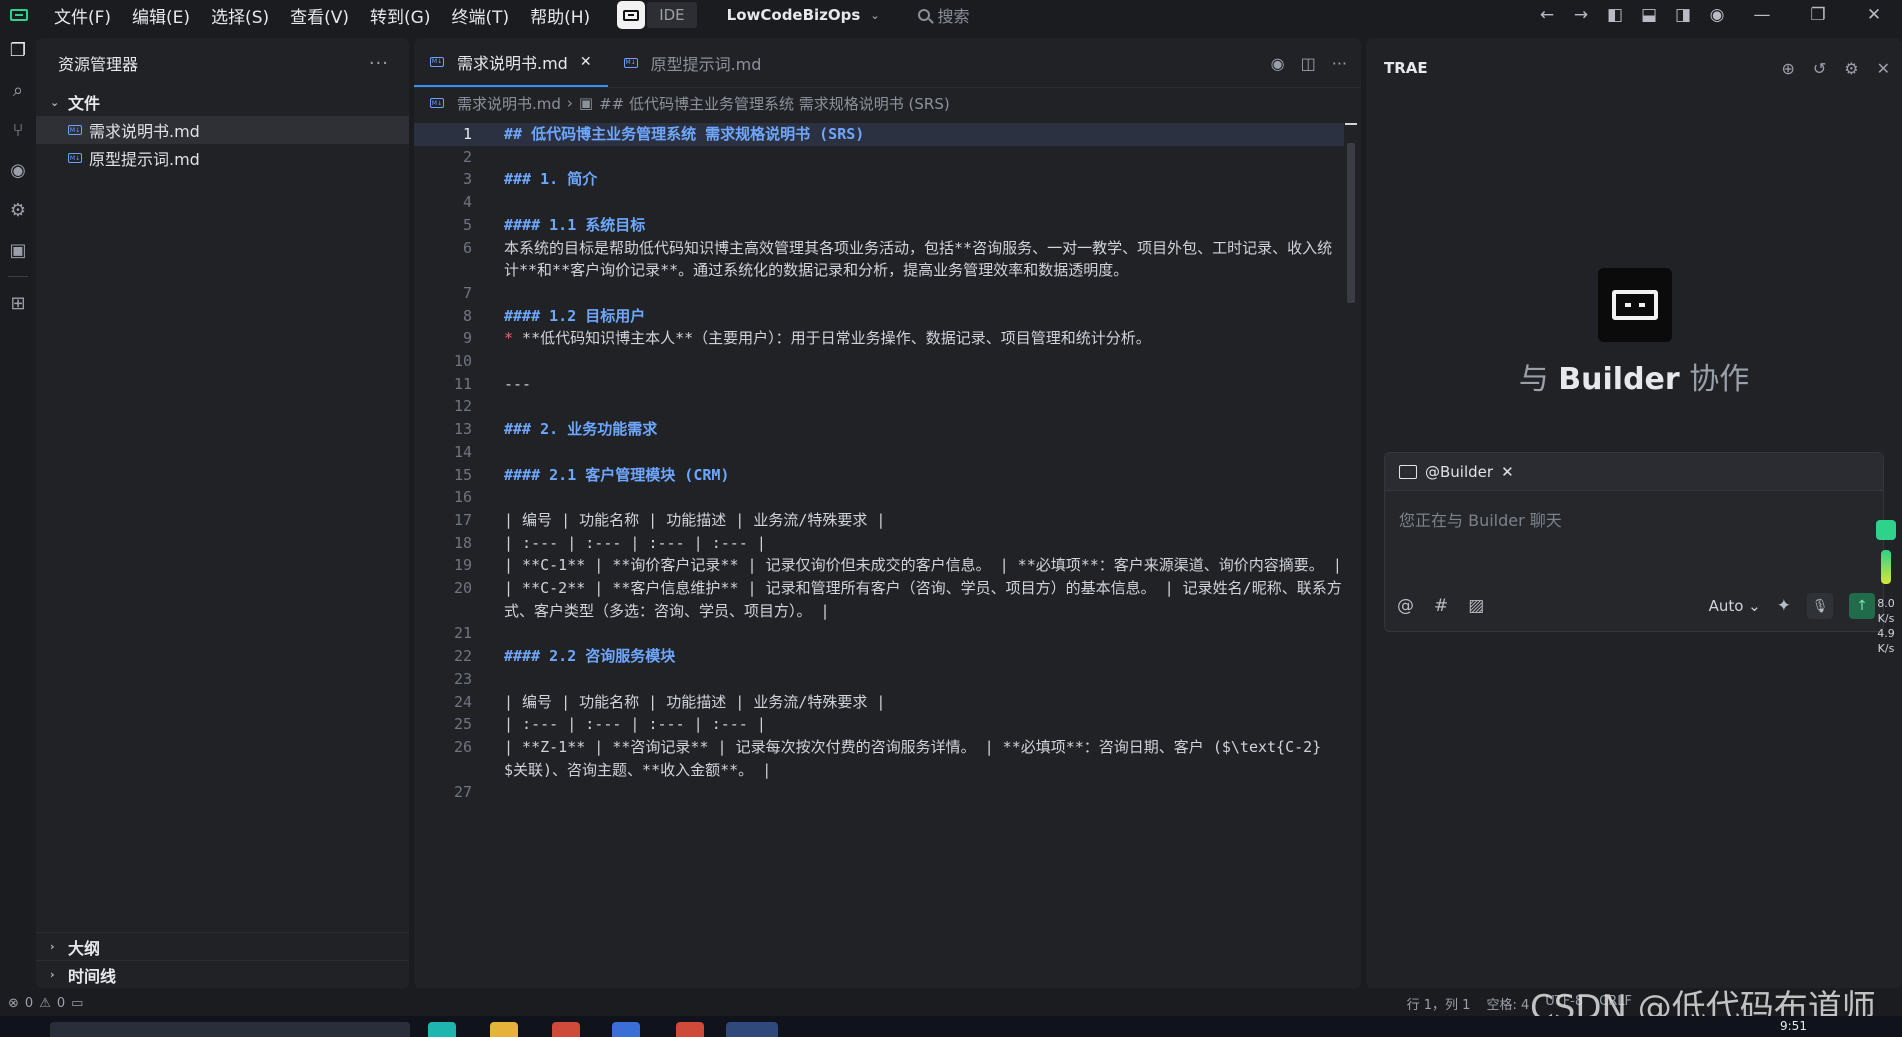  Describe the element at coordinates (1308, 63) in the screenshot. I see `split-editor-icon: ◫` at that location.